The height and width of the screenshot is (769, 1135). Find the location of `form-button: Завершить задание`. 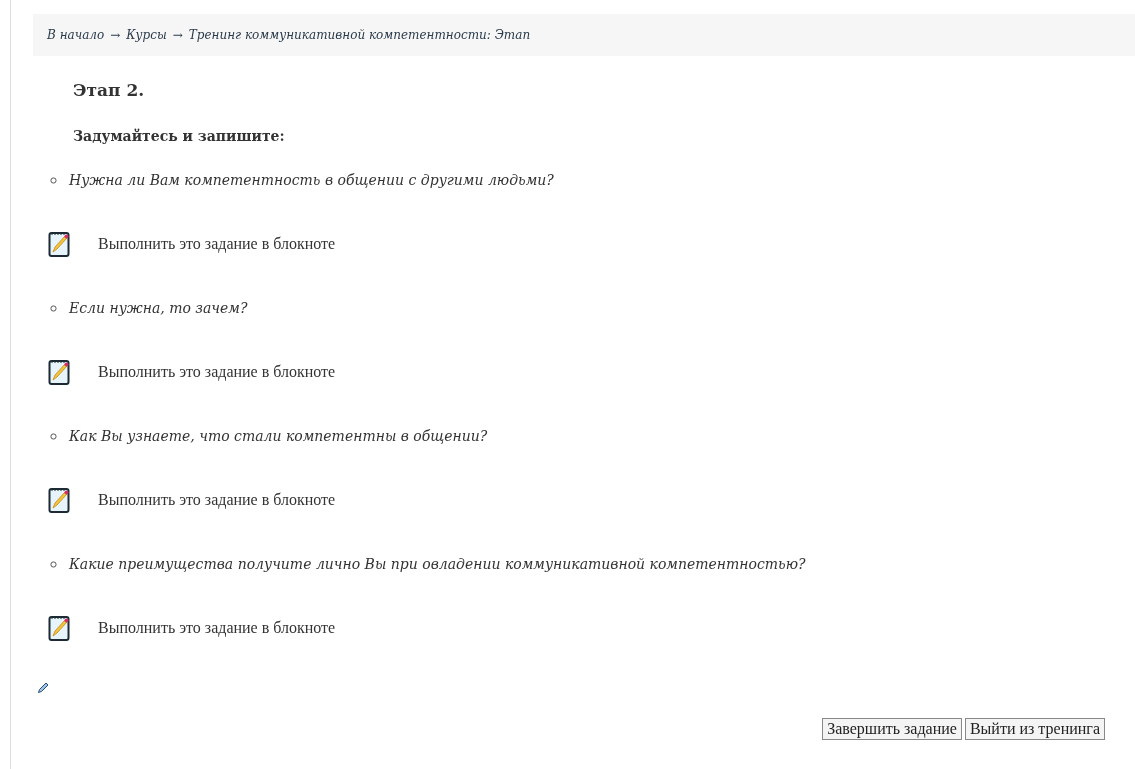

form-button: Завершить задание is located at coordinates (892, 729).